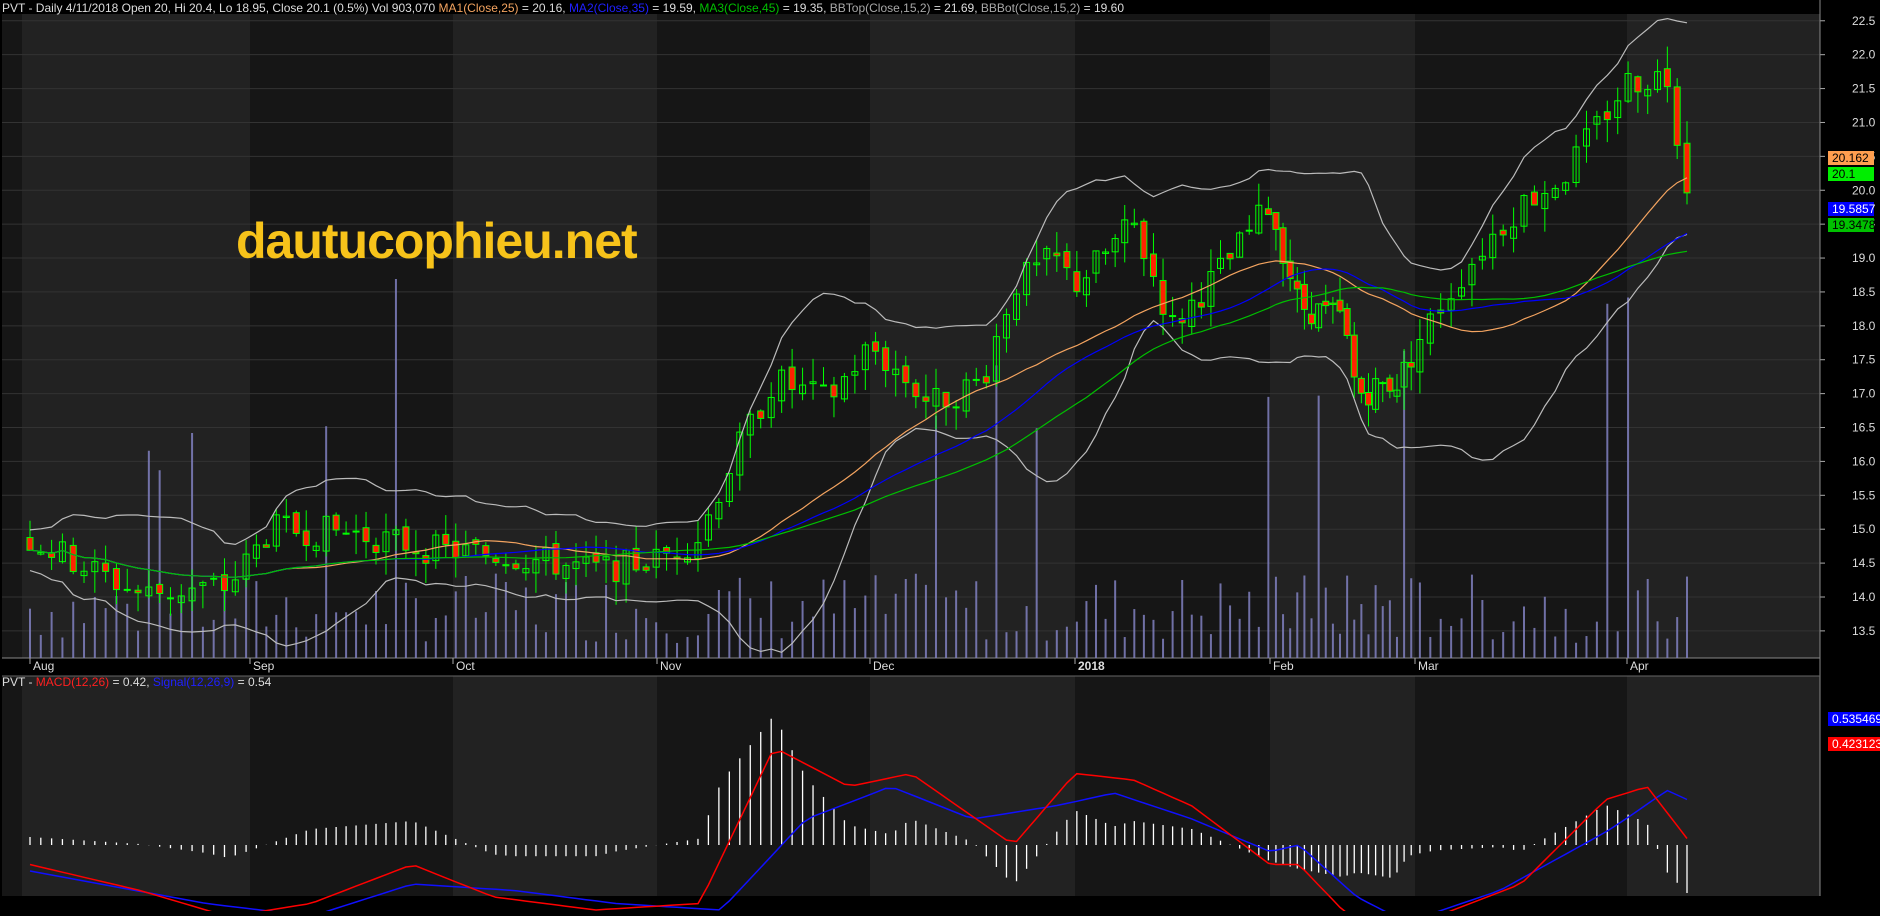 The width and height of the screenshot is (1880, 916). What do you see at coordinates (1864, 55) in the screenshot?
I see `y-tick-label: 22.0` at bounding box center [1864, 55].